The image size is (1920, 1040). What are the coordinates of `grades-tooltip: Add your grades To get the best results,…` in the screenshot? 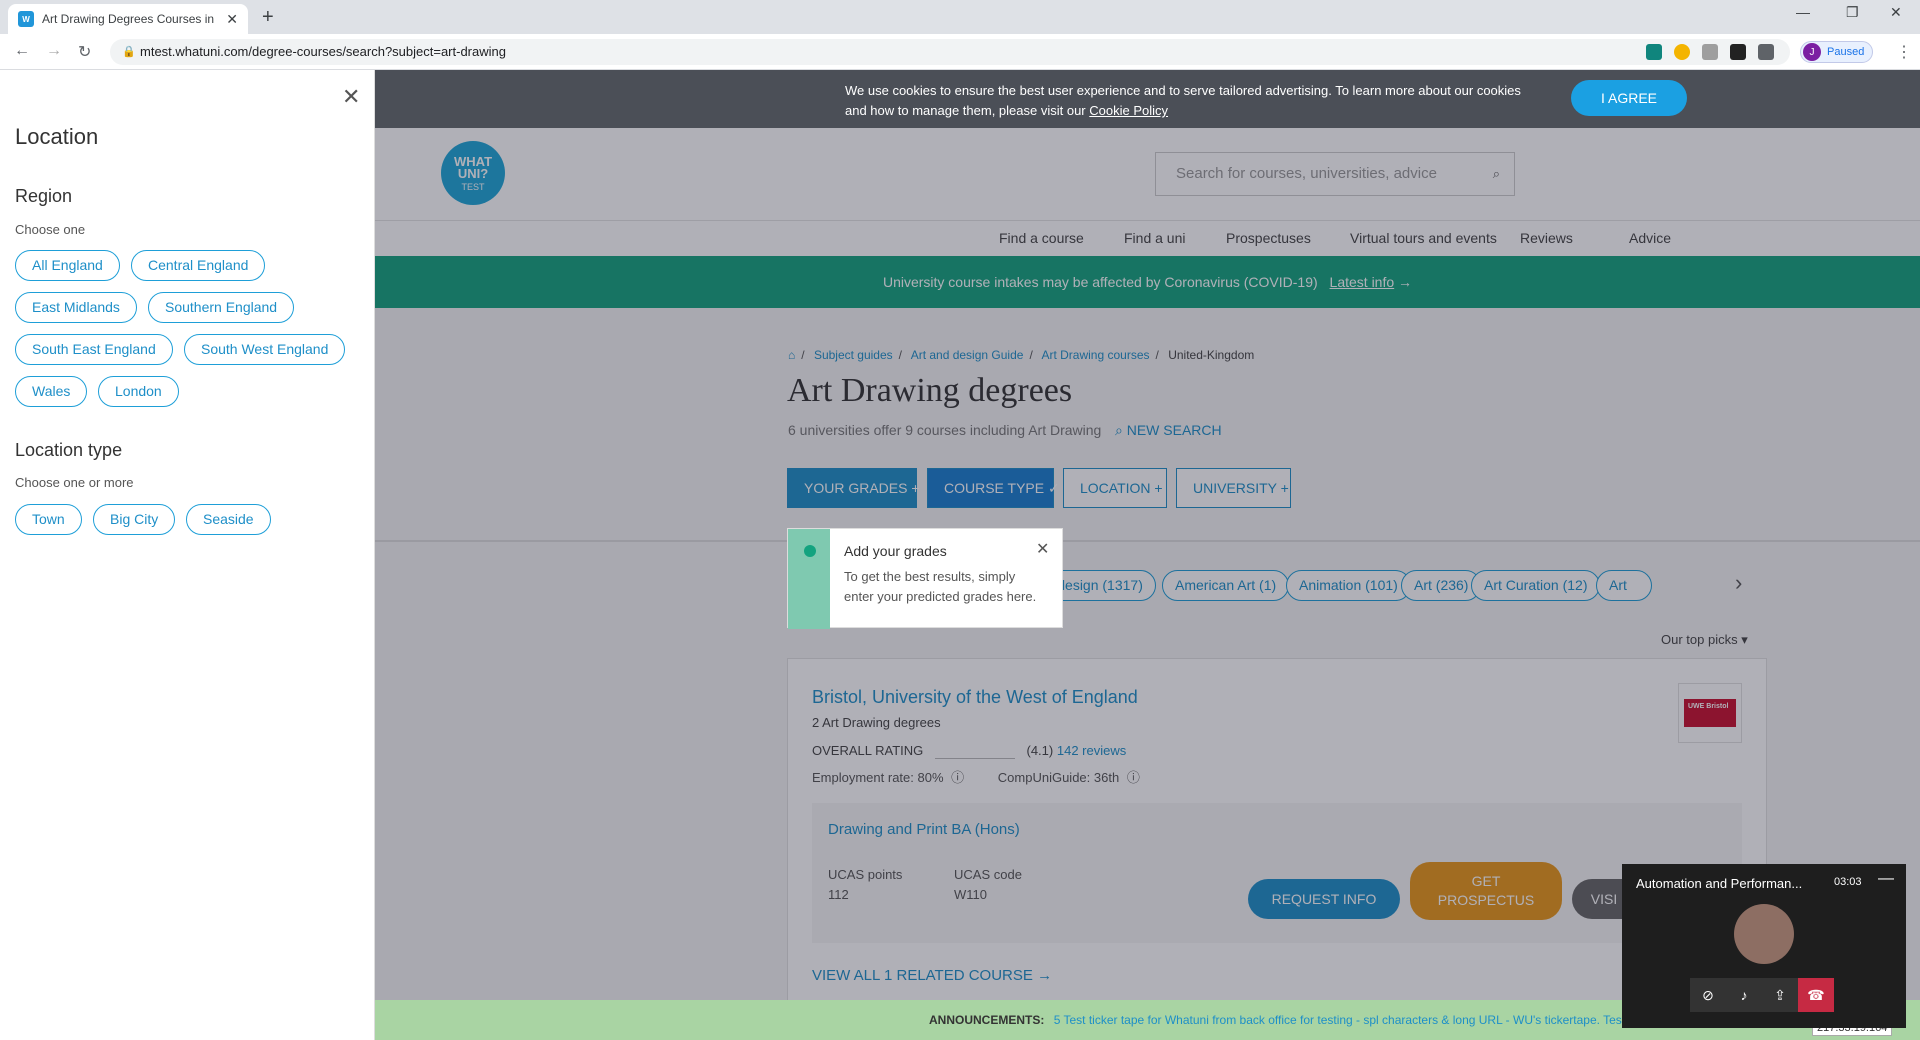 It's located at (925, 578).